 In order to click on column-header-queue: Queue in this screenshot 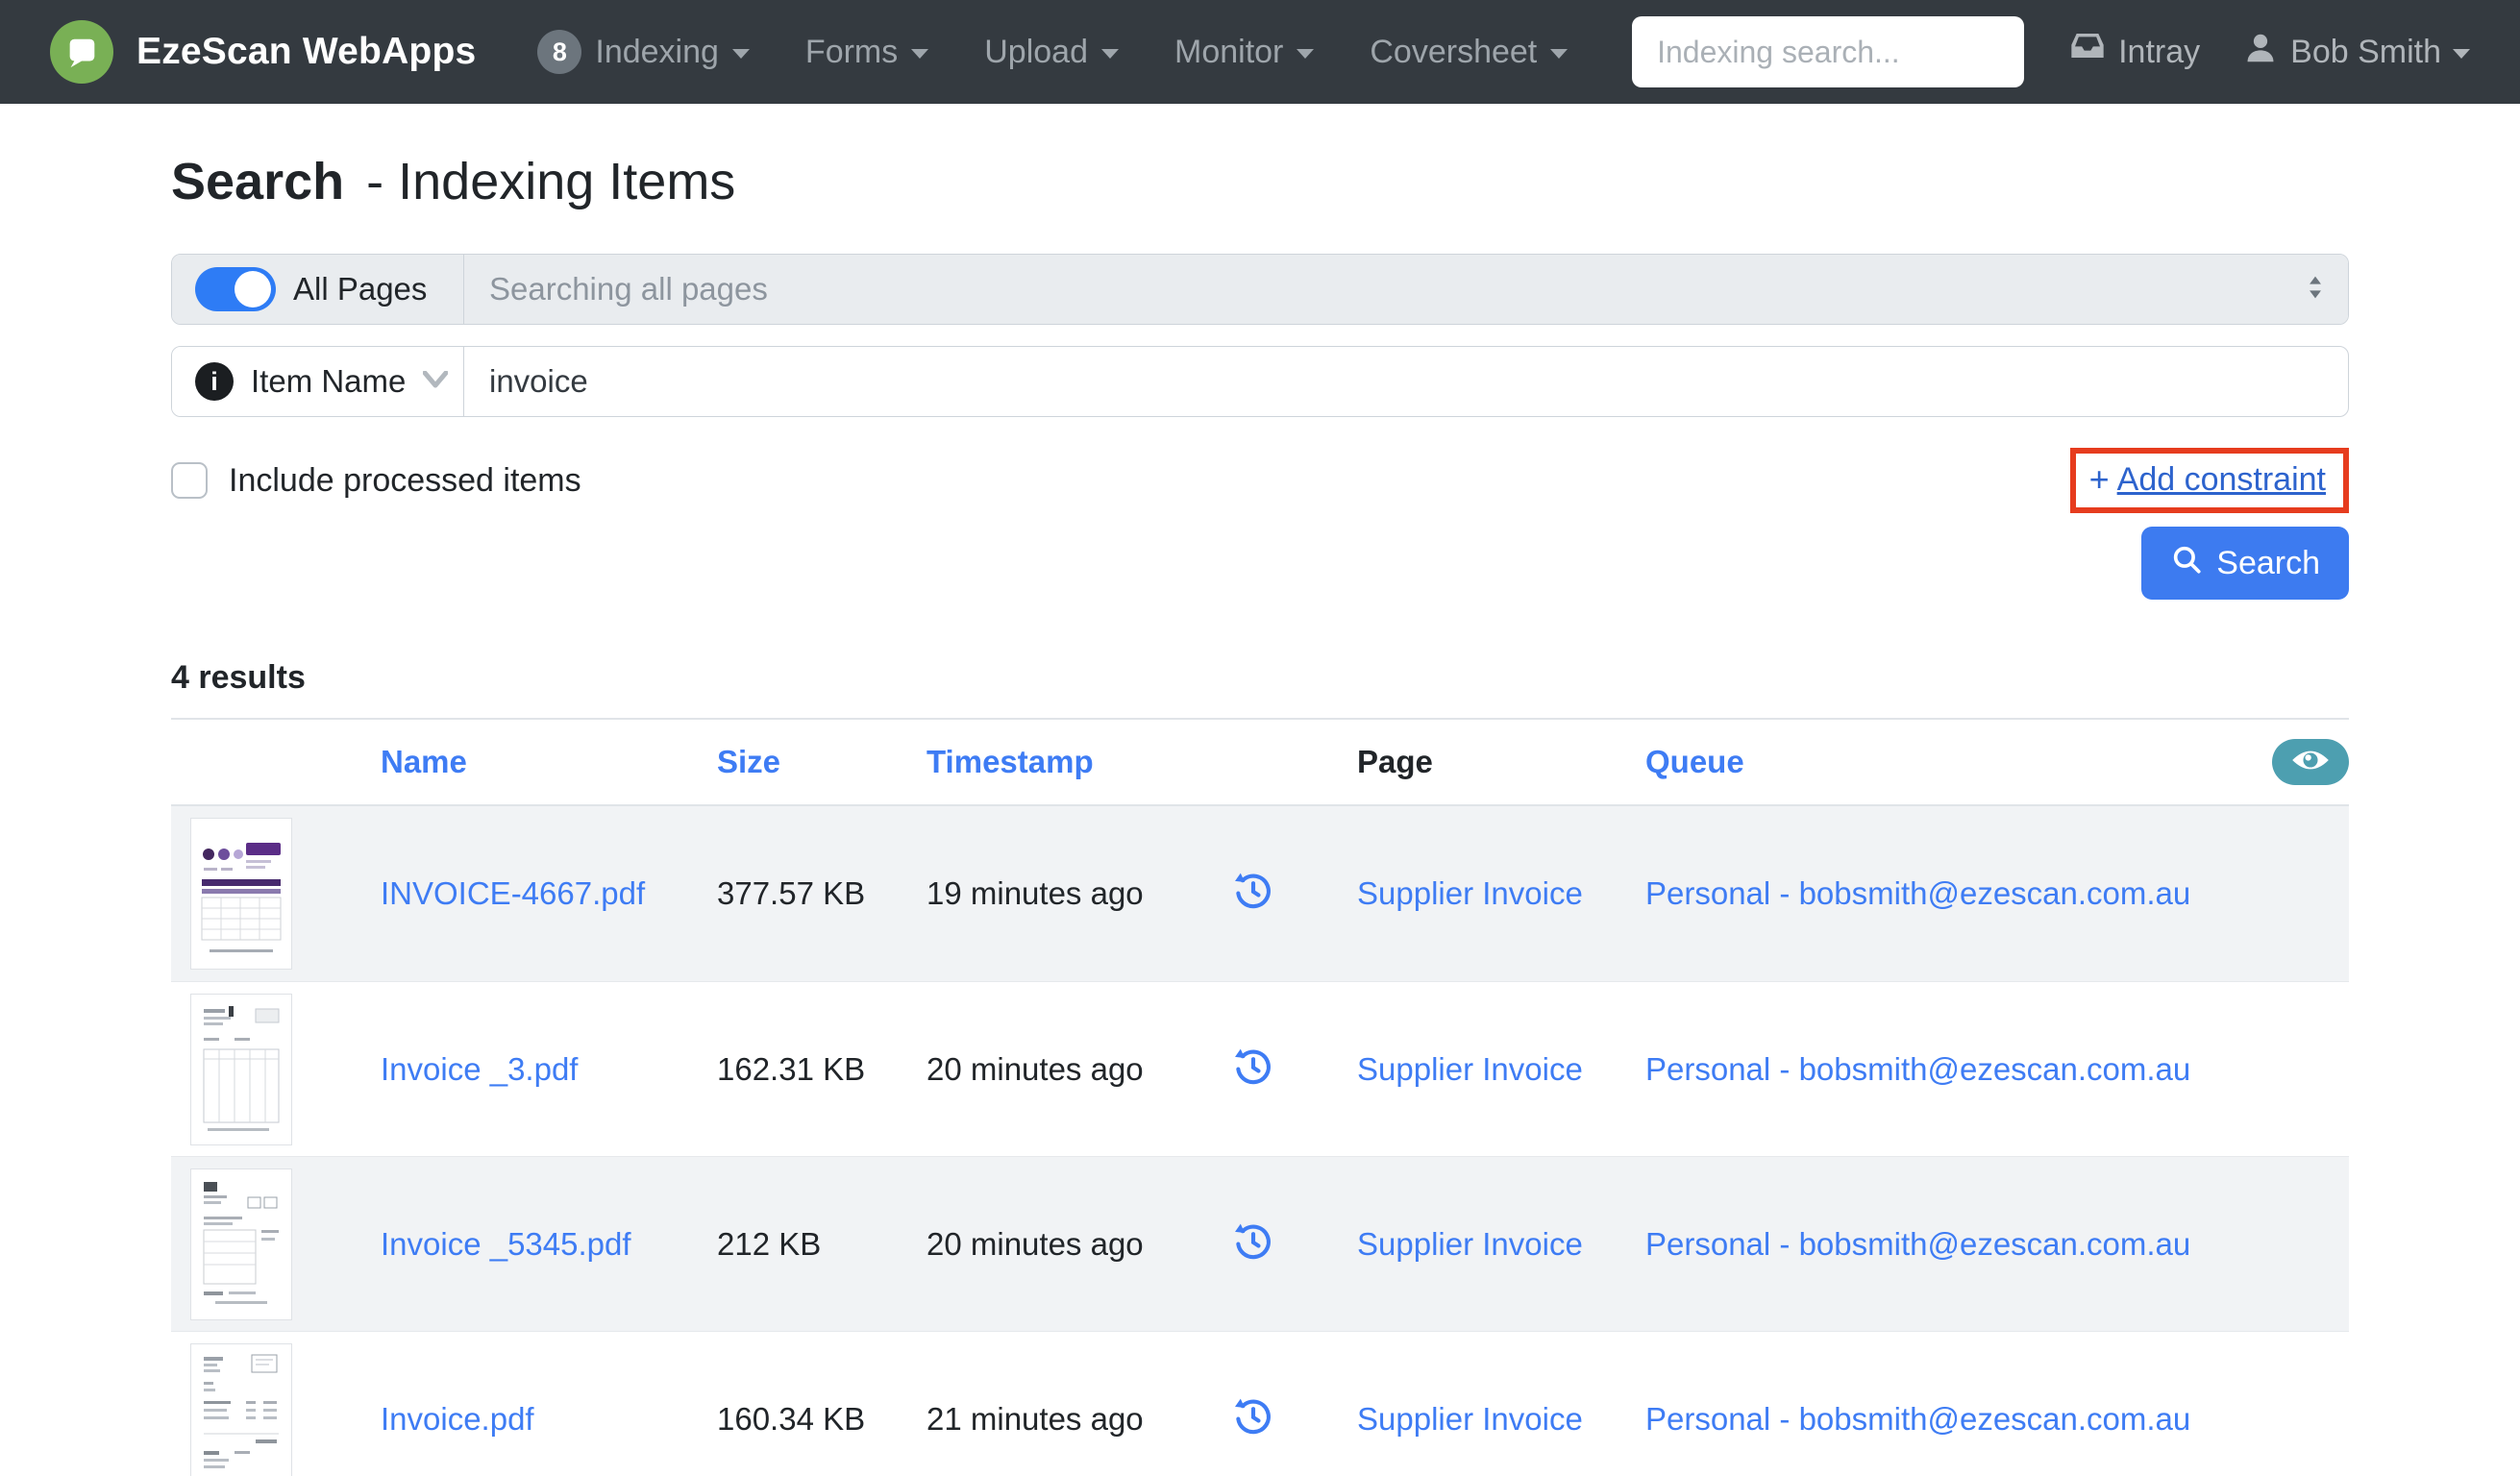, I will do `click(1943, 762)`.